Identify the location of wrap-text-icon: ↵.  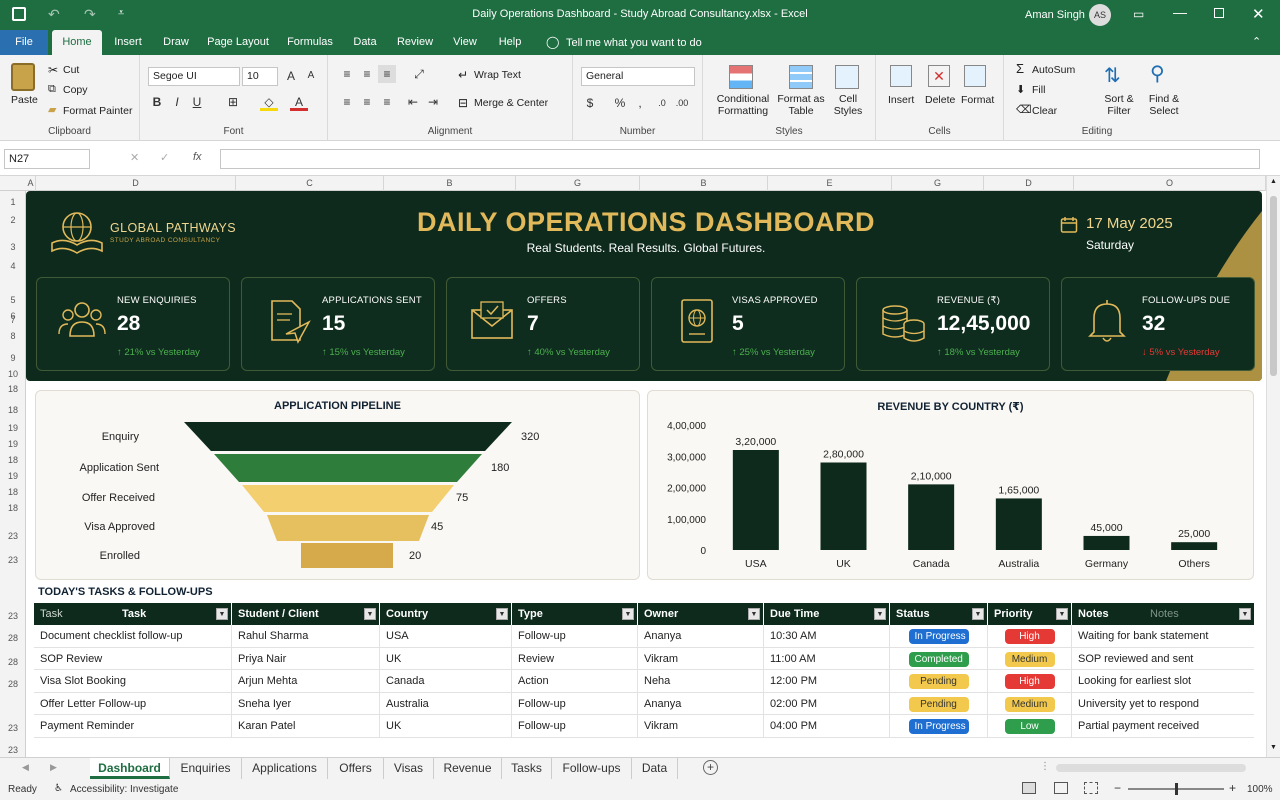
(463, 75).